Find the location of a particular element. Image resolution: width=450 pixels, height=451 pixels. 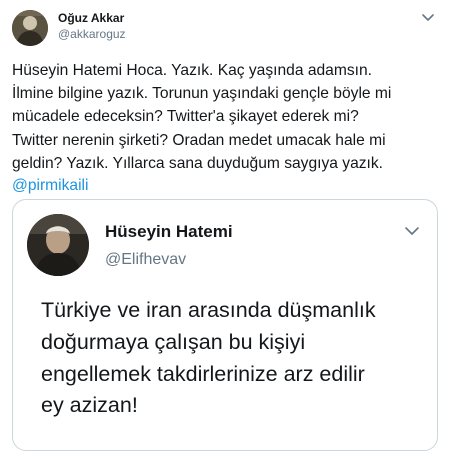

tweet-author-avatar is located at coordinates (30, 28).